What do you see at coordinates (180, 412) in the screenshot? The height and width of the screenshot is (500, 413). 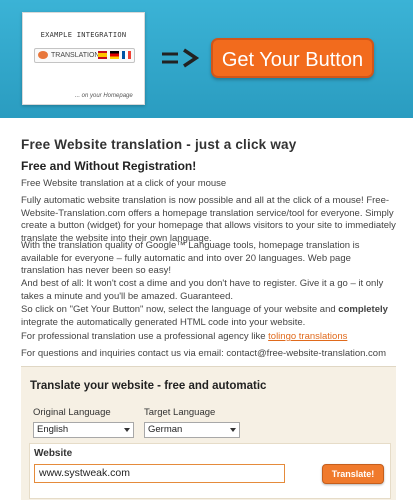 I see `target-language-label: Target Language` at bounding box center [180, 412].